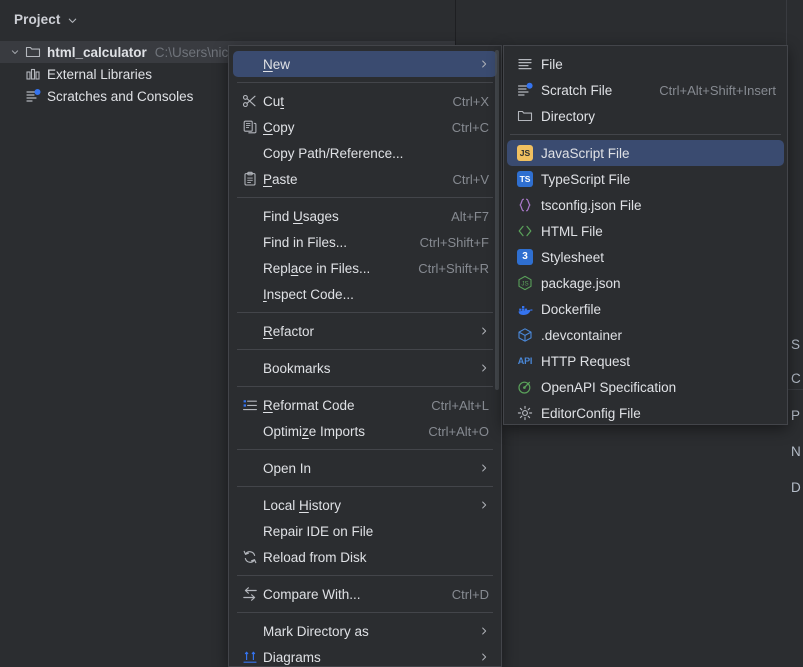 The height and width of the screenshot is (667, 803). I want to click on file-lines-icon, so click(525, 64).